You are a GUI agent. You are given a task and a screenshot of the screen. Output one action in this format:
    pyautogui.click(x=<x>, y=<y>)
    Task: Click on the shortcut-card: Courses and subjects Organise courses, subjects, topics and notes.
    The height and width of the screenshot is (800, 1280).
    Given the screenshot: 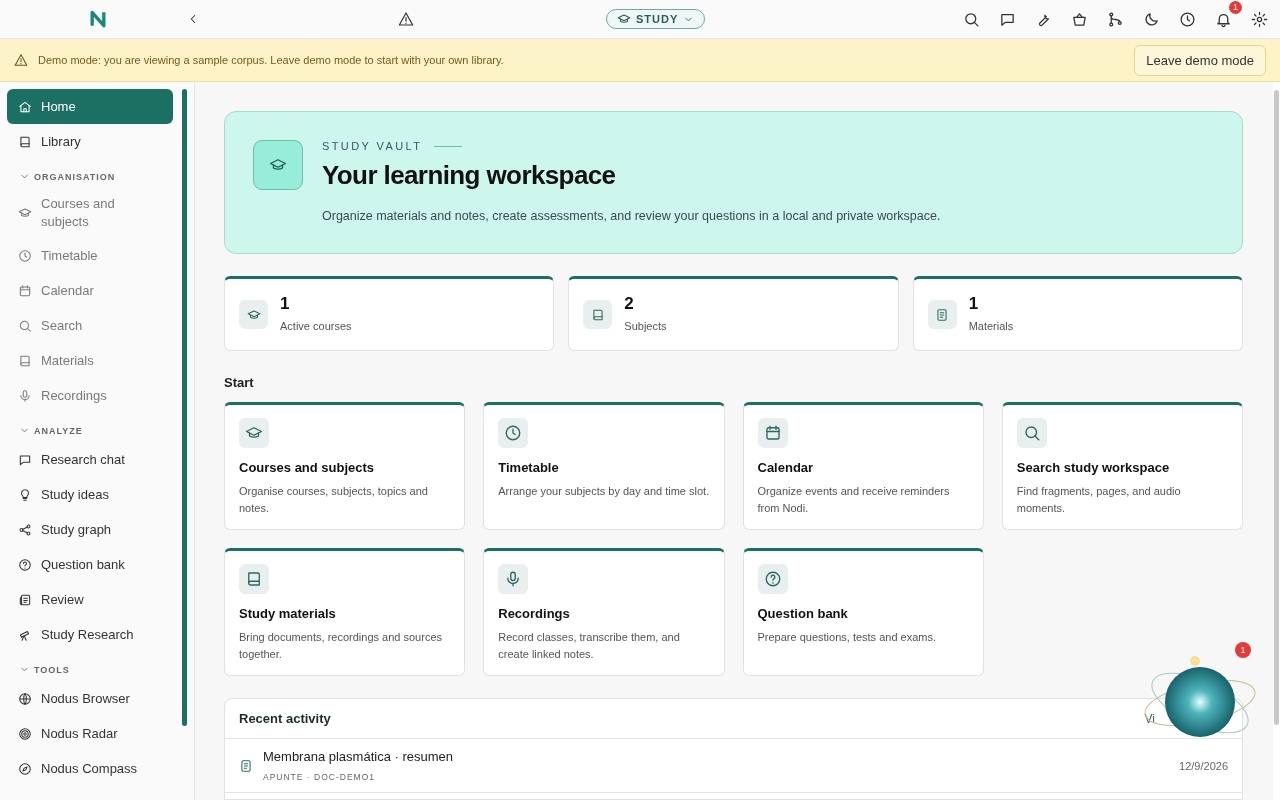 What is the action you would take?
    pyautogui.click(x=345, y=466)
    